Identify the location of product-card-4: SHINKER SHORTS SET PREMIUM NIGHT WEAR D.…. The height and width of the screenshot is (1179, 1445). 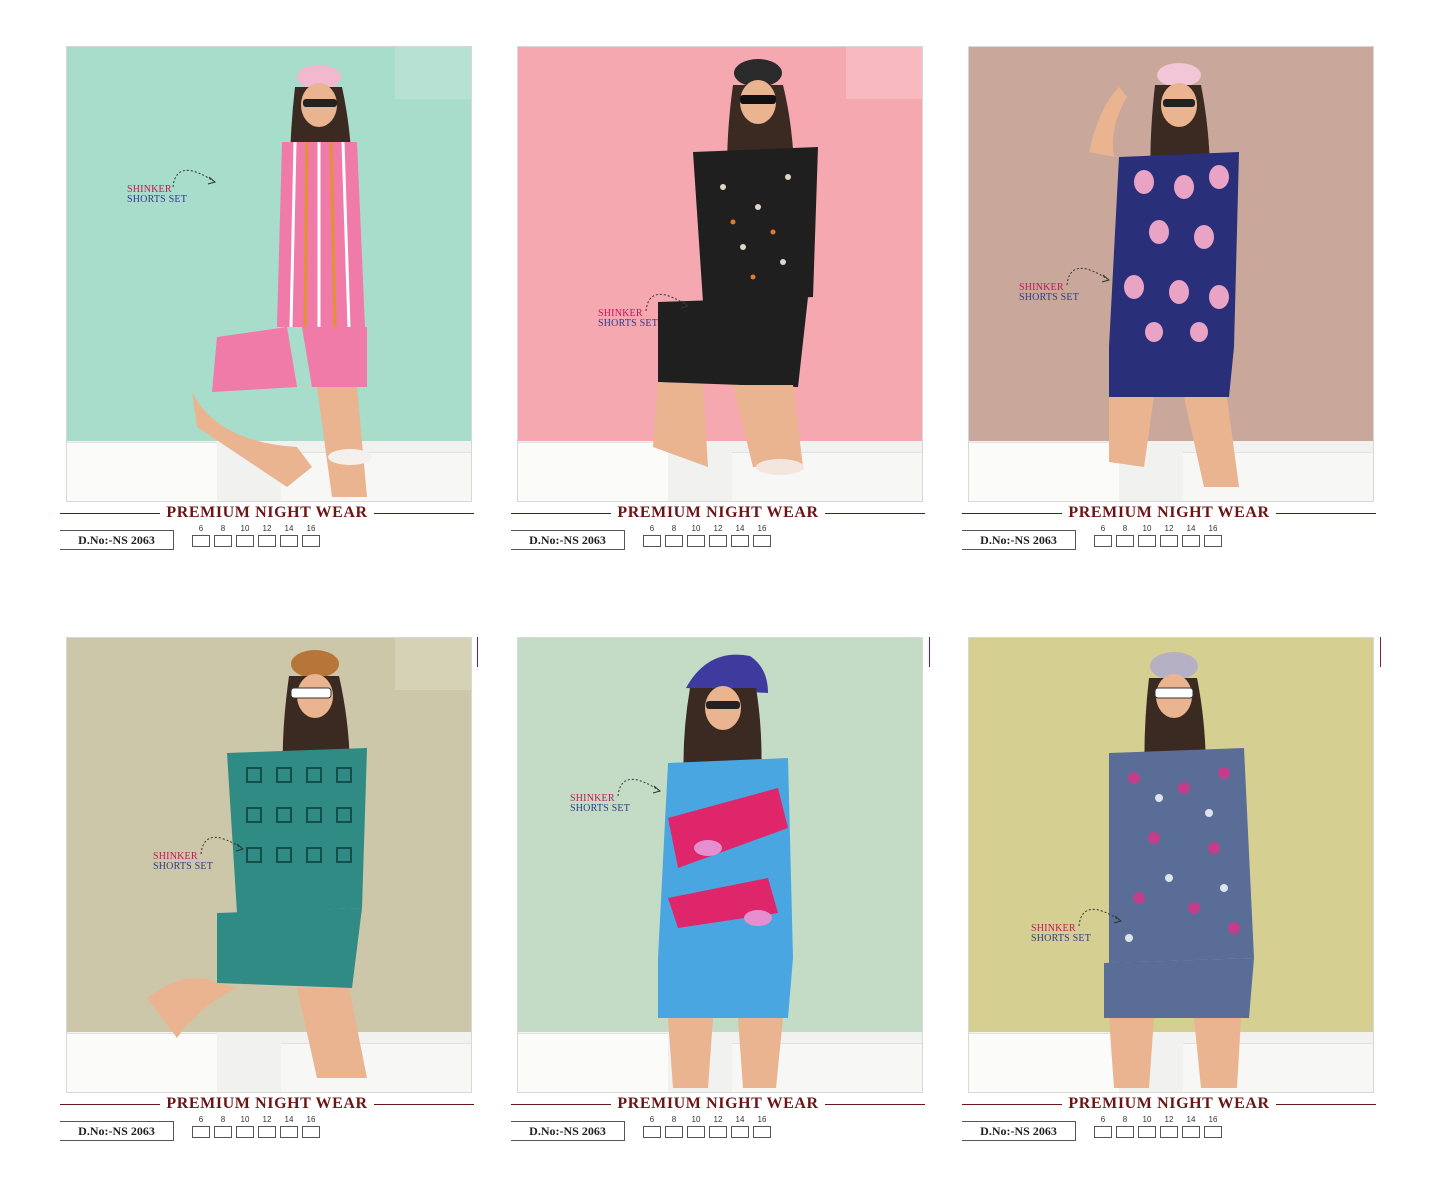
(290, 897).